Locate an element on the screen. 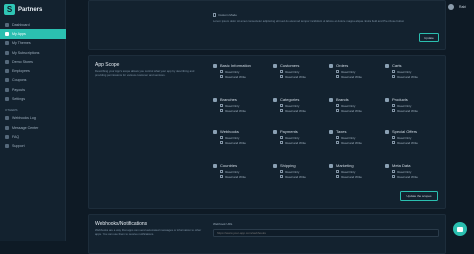  sidebar-item-message-center: Message Center is located at coordinates (33, 127).